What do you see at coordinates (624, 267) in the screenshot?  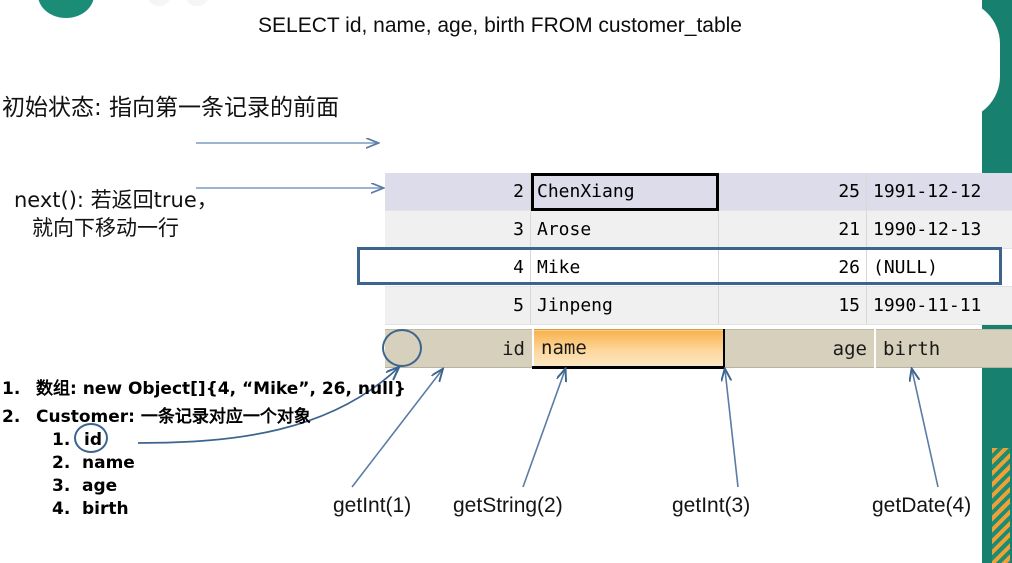 I see `cell-name: Mike` at bounding box center [624, 267].